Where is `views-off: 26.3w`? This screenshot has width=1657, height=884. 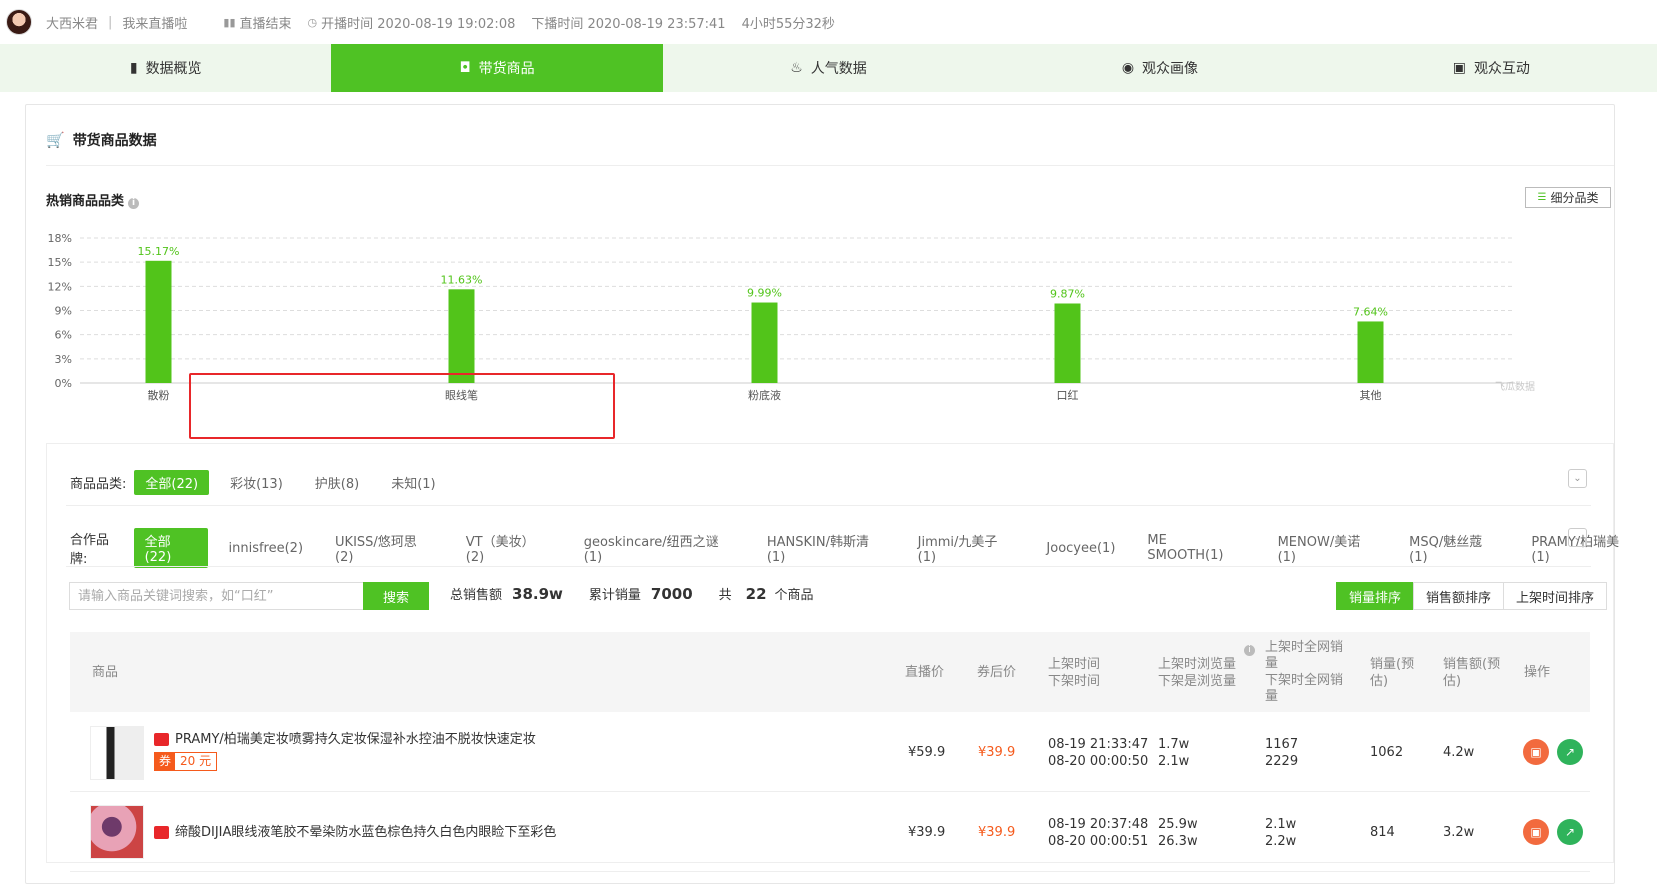
views-off: 26.3w is located at coordinates (1178, 841).